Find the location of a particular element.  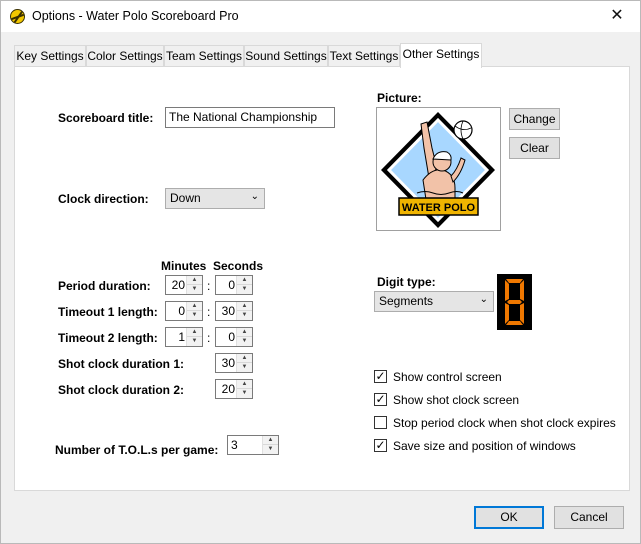

shot-clock1-label: Shot clock duration 1: is located at coordinates (121, 364).